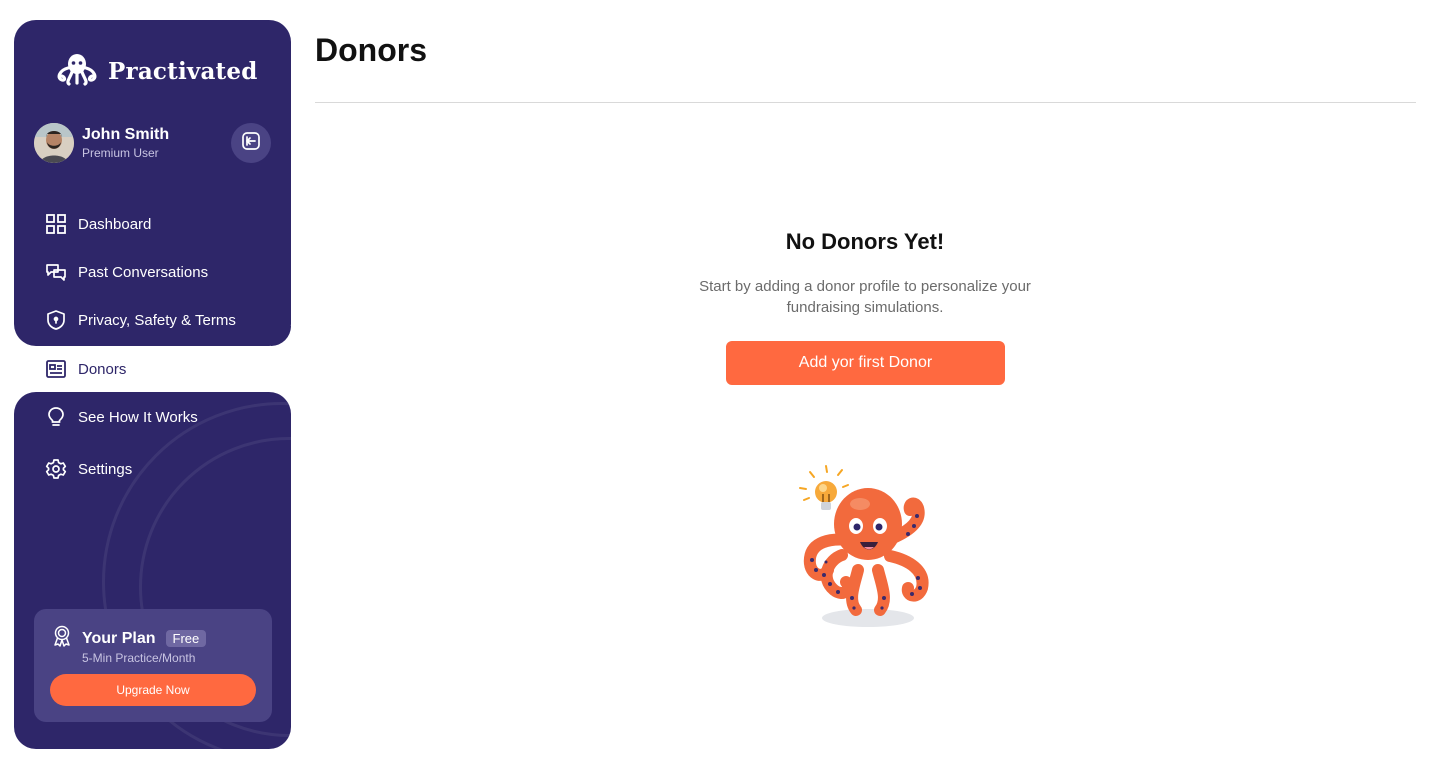 The width and height of the screenshot is (1440, 768). Describe the element at coordinates (157, 320) in the screenshot. I see `sidebar-item-label: Privacy, Safety & Terms` at that location.